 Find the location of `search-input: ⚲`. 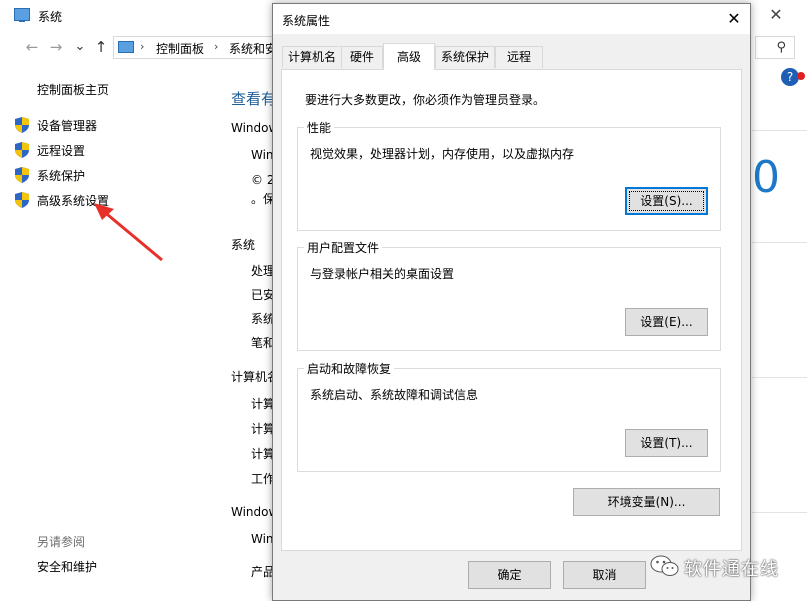

search-input: ⚲ is located at coordinates (775, 47).